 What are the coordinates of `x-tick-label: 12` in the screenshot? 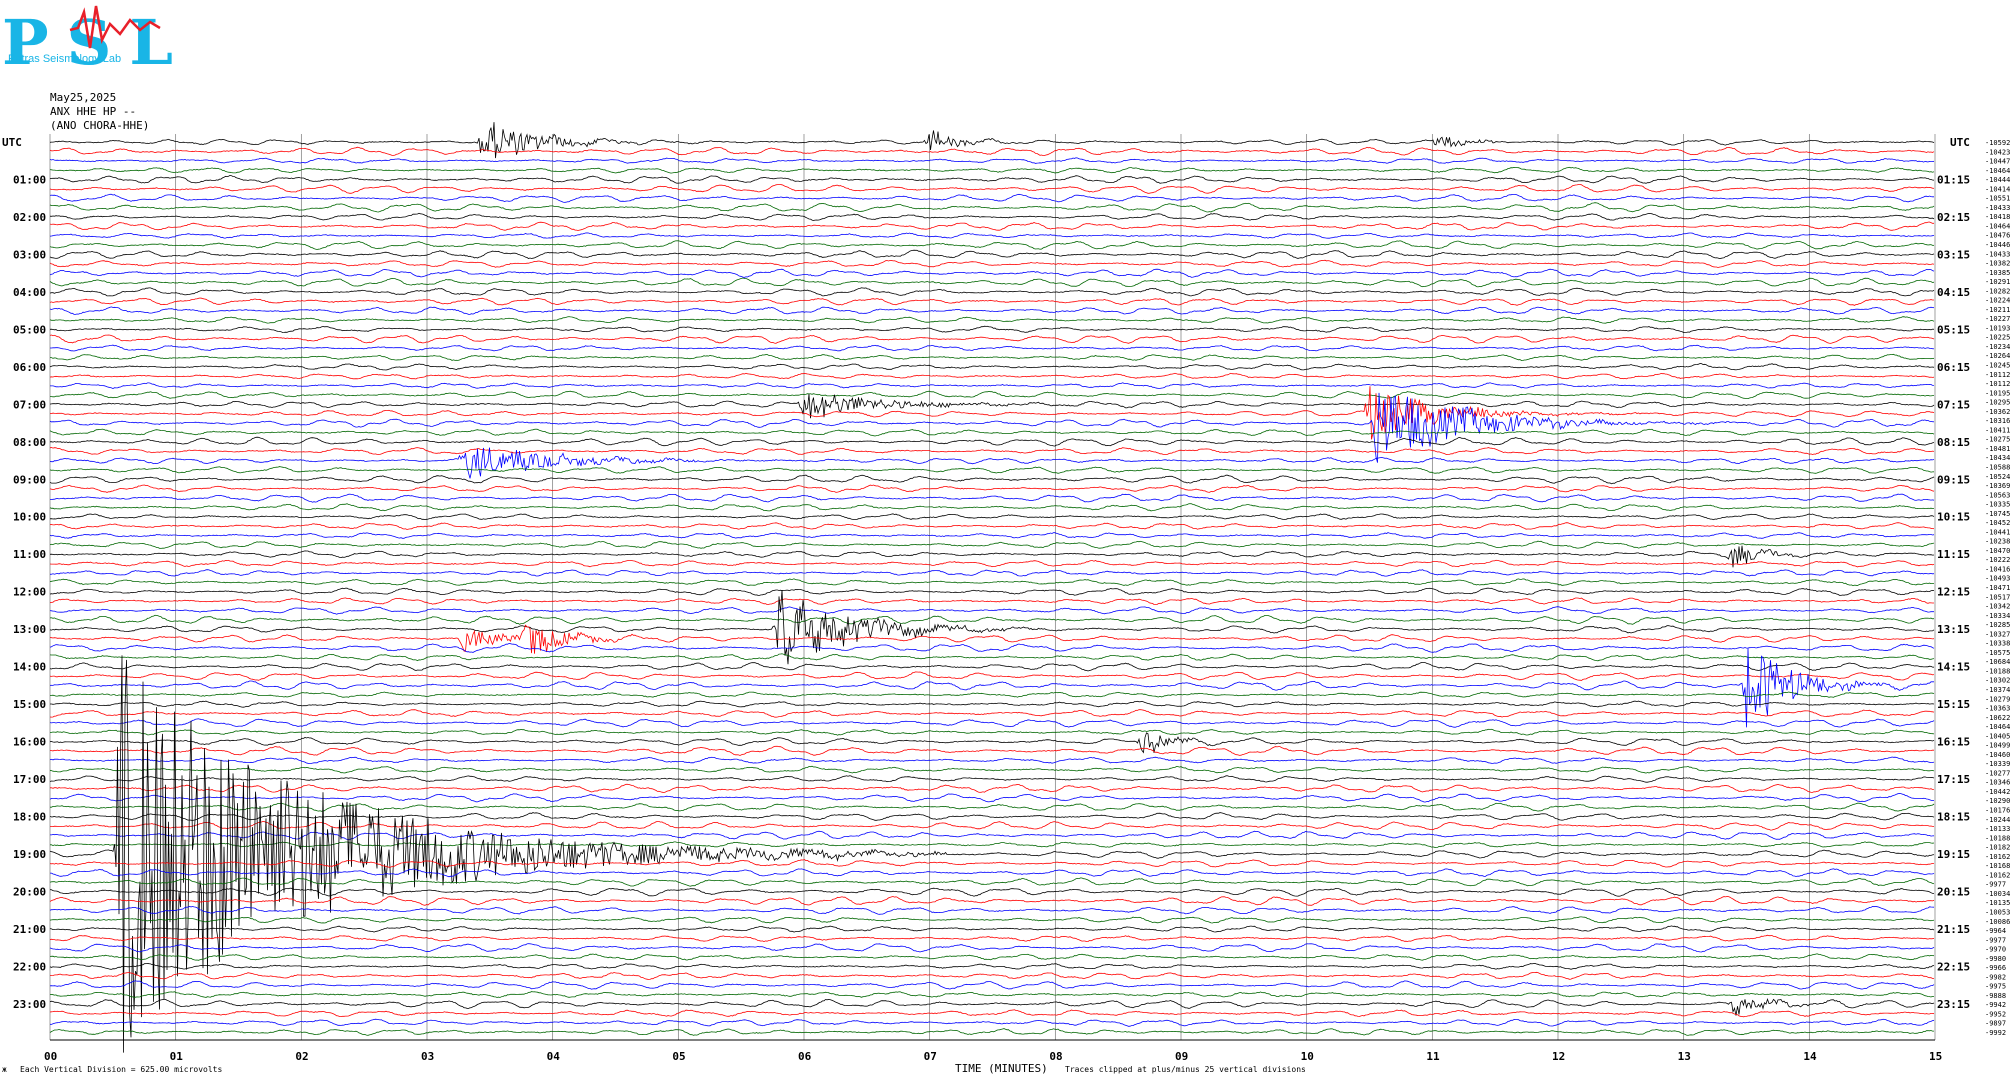 It's located at (1558, 1056).